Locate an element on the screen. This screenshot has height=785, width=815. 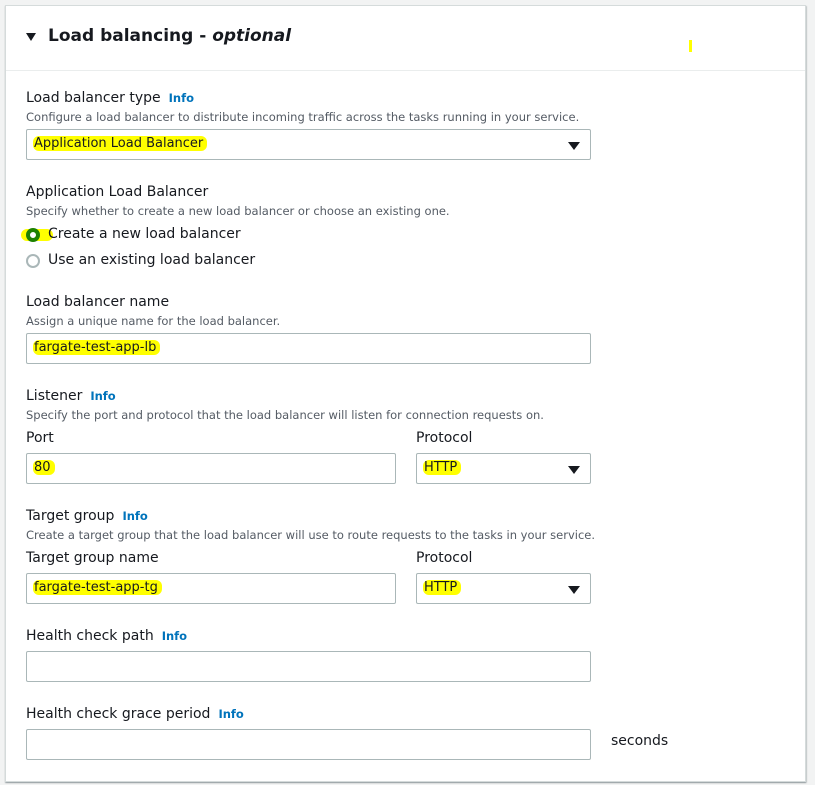
lb-name-label: Load balancer name is located at coordinates (98, 302).